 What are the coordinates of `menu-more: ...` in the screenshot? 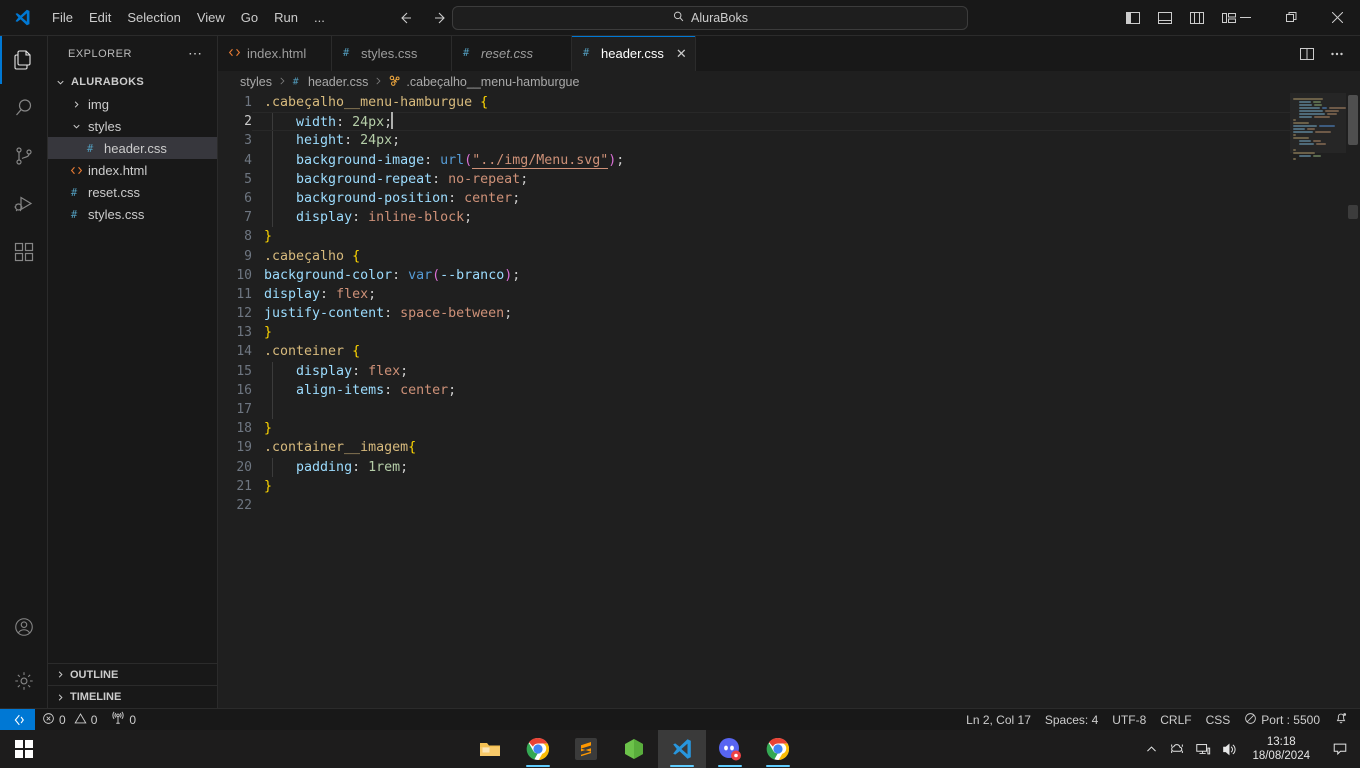 It's located at (319, 18).